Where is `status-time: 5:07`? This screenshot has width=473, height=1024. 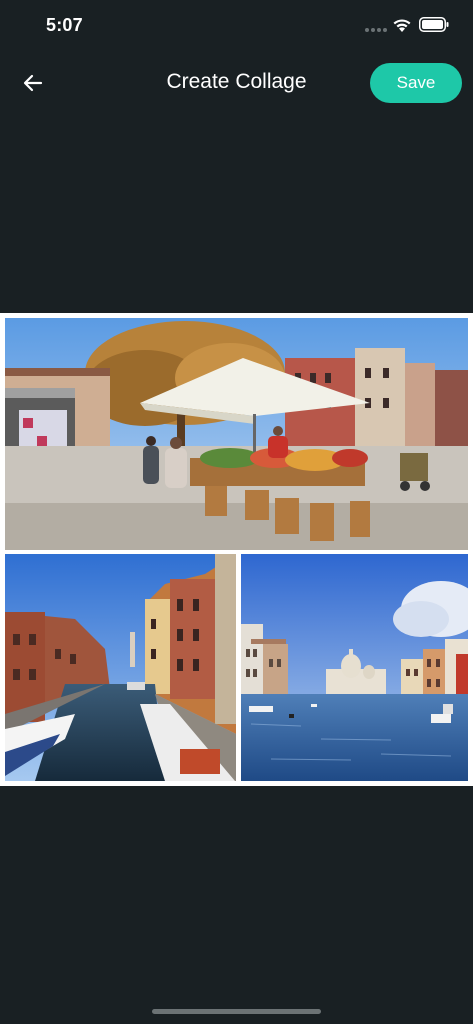
status-time: 5:07 is located at coordinates (64, 25).